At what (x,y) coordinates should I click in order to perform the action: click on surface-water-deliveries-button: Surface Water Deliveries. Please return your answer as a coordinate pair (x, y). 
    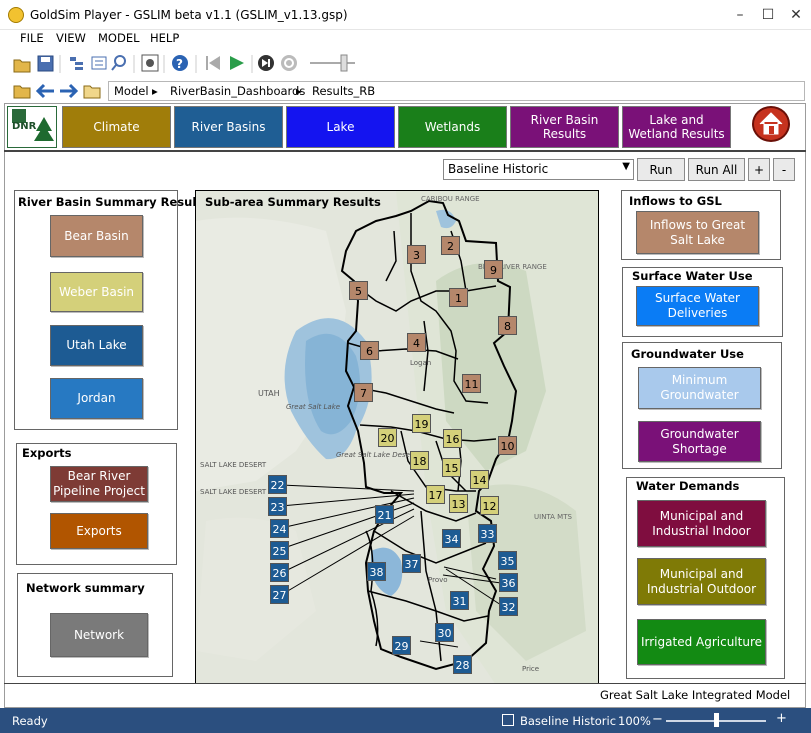
    Looking at the image, I should click on (697, 306).